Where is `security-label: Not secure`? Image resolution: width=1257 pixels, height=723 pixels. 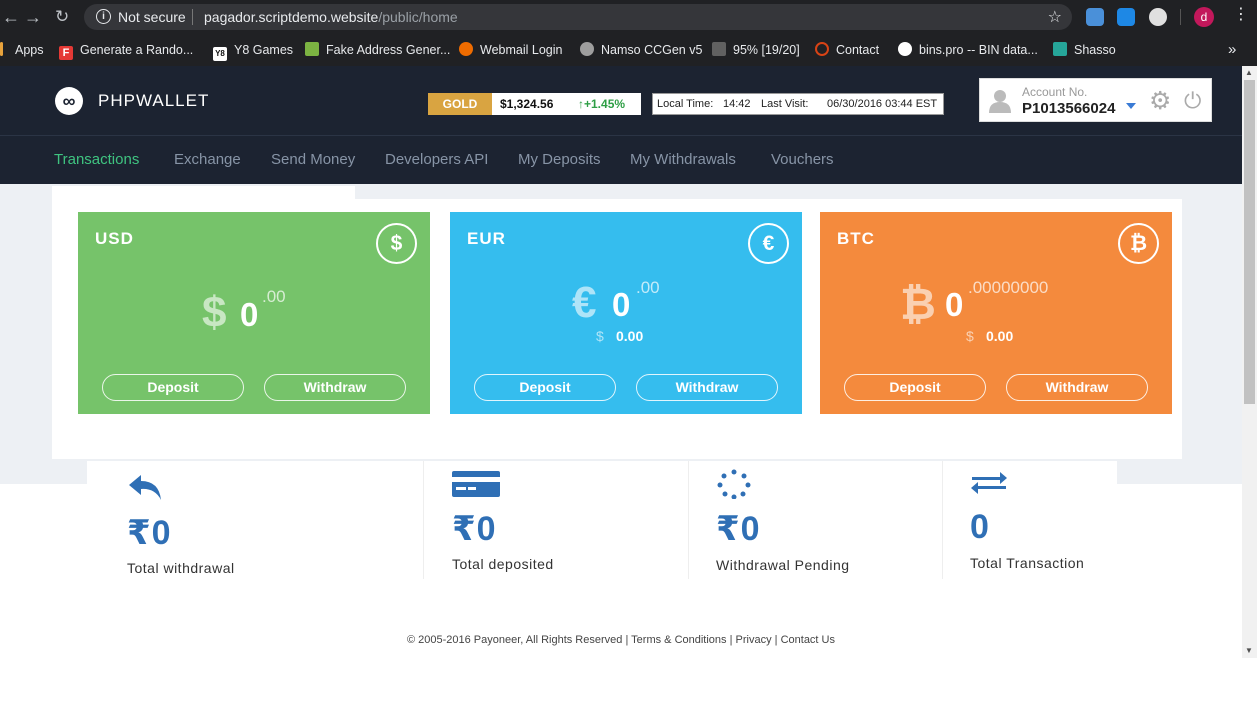 security-label: Not secure is located at coordinates (152, 17).